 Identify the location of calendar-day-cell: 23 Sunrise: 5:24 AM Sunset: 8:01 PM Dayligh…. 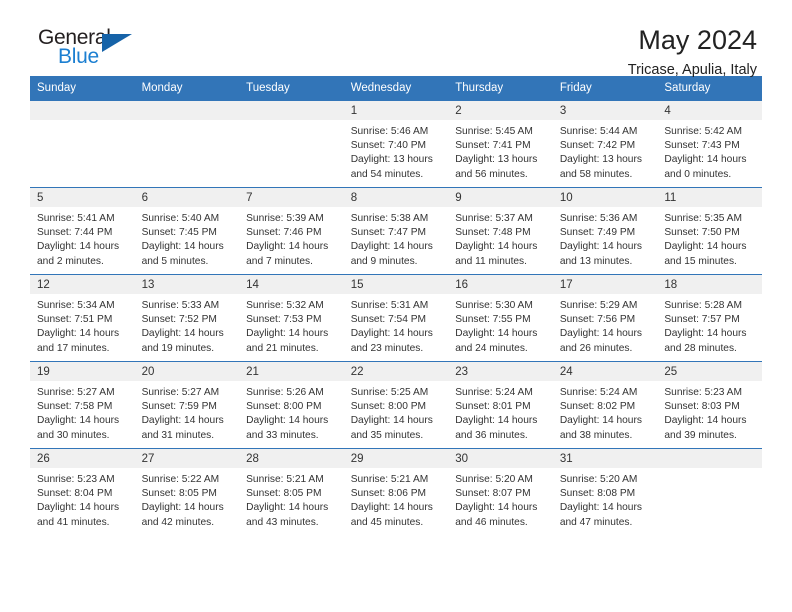
(500, 405).